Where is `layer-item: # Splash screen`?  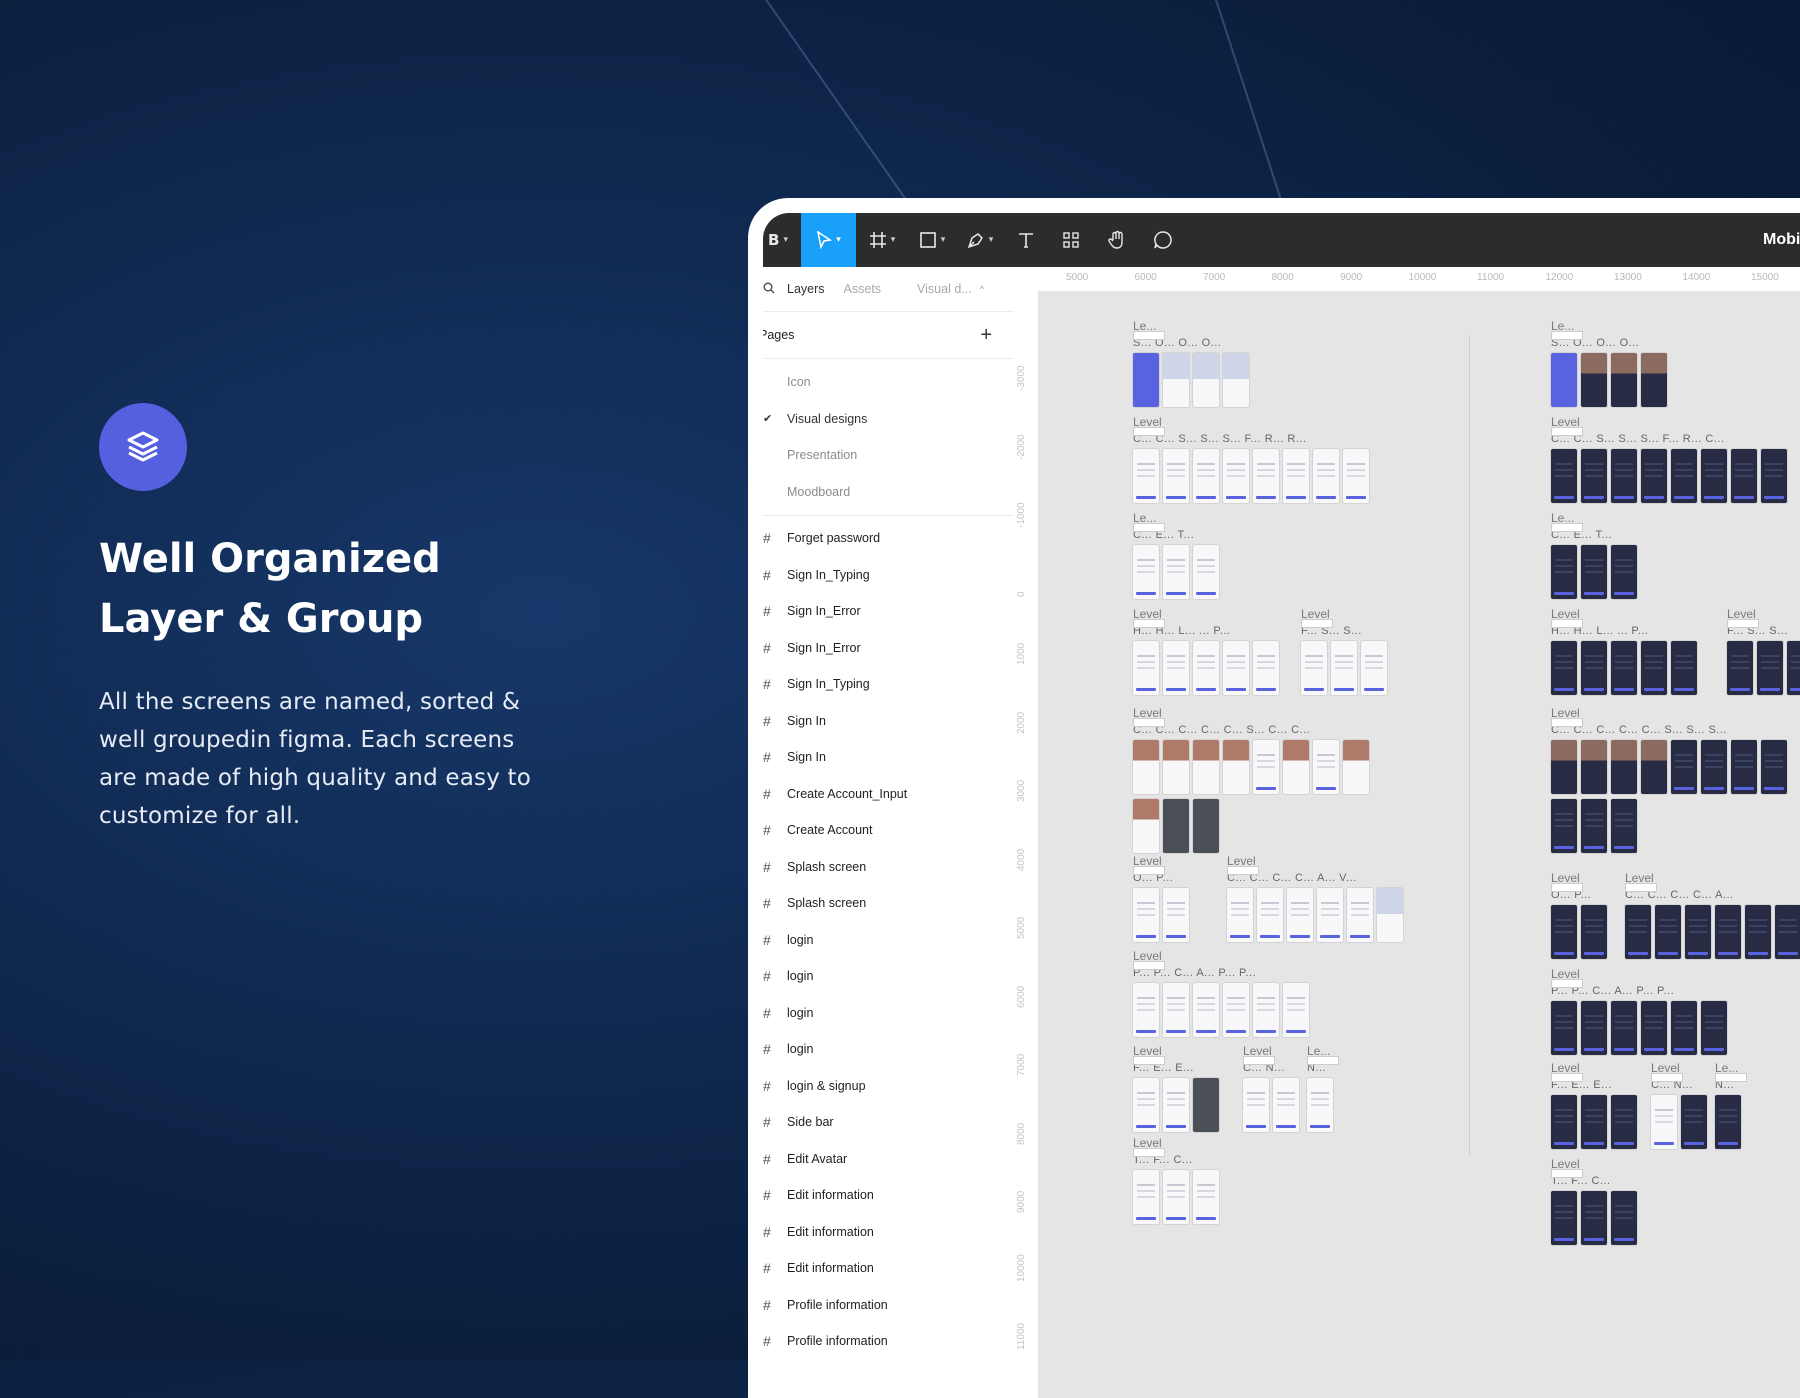
layer-item: # Splash screen is located at coordinates (888, 867).